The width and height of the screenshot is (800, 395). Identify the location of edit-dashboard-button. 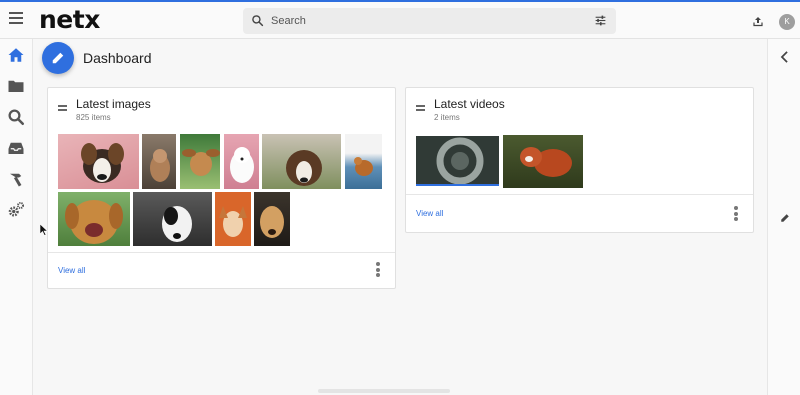
(58, 58).